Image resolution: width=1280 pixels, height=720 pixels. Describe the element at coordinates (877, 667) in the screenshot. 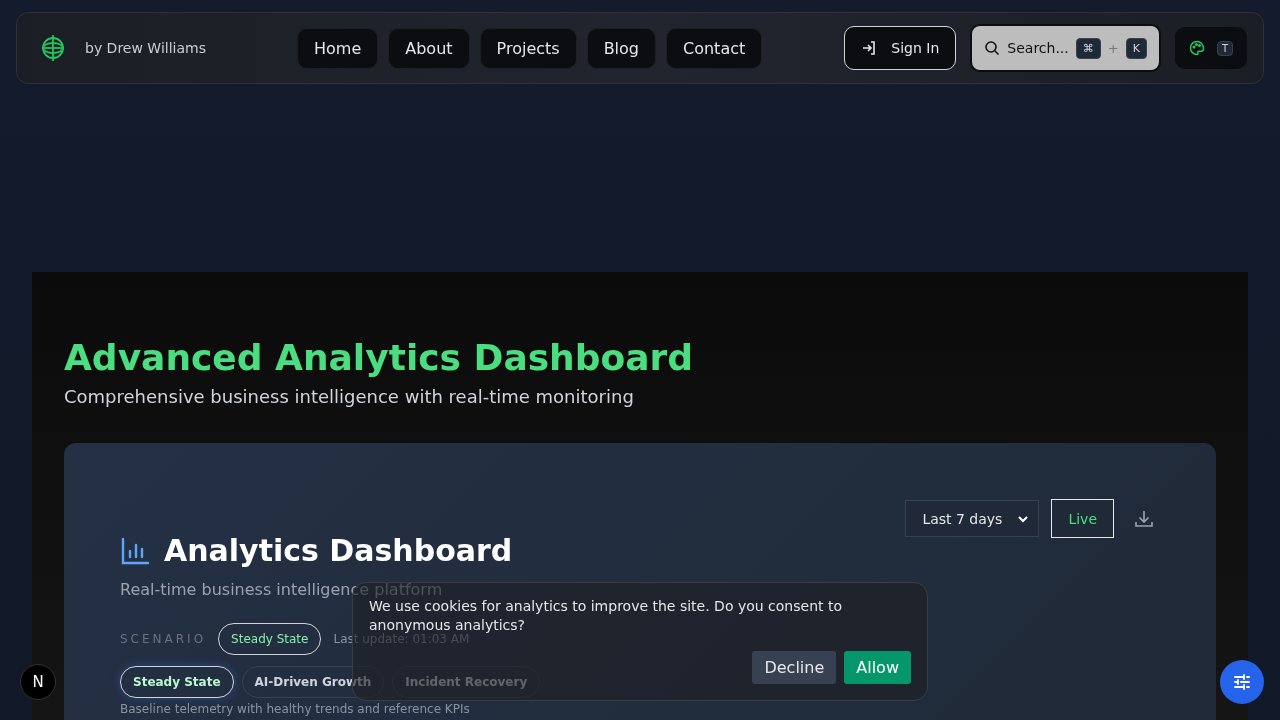

I see `allow-button: Allow` at that location.